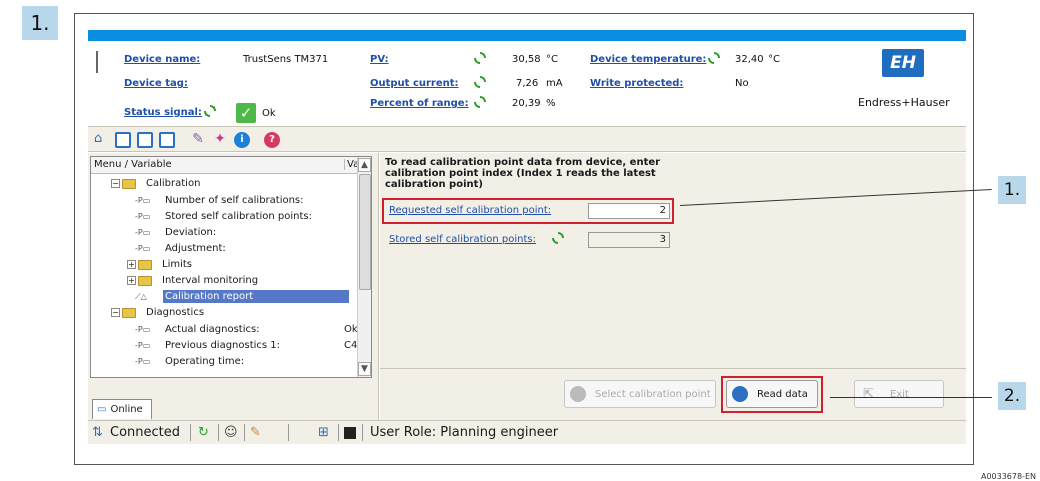  I want to click on tree-item-operating-time: -P▭ Operating time:, so click(190, 361).